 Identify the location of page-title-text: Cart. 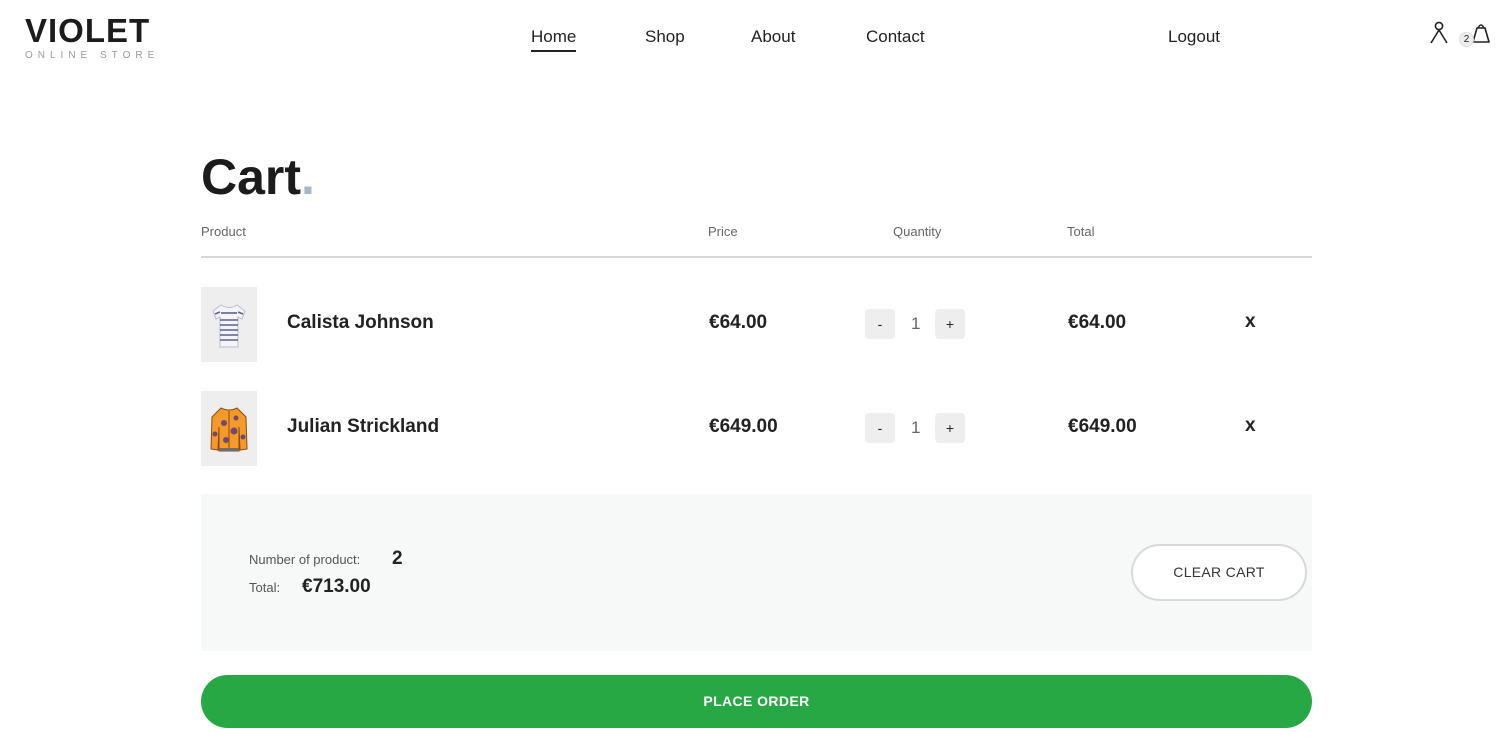
(251, 177).